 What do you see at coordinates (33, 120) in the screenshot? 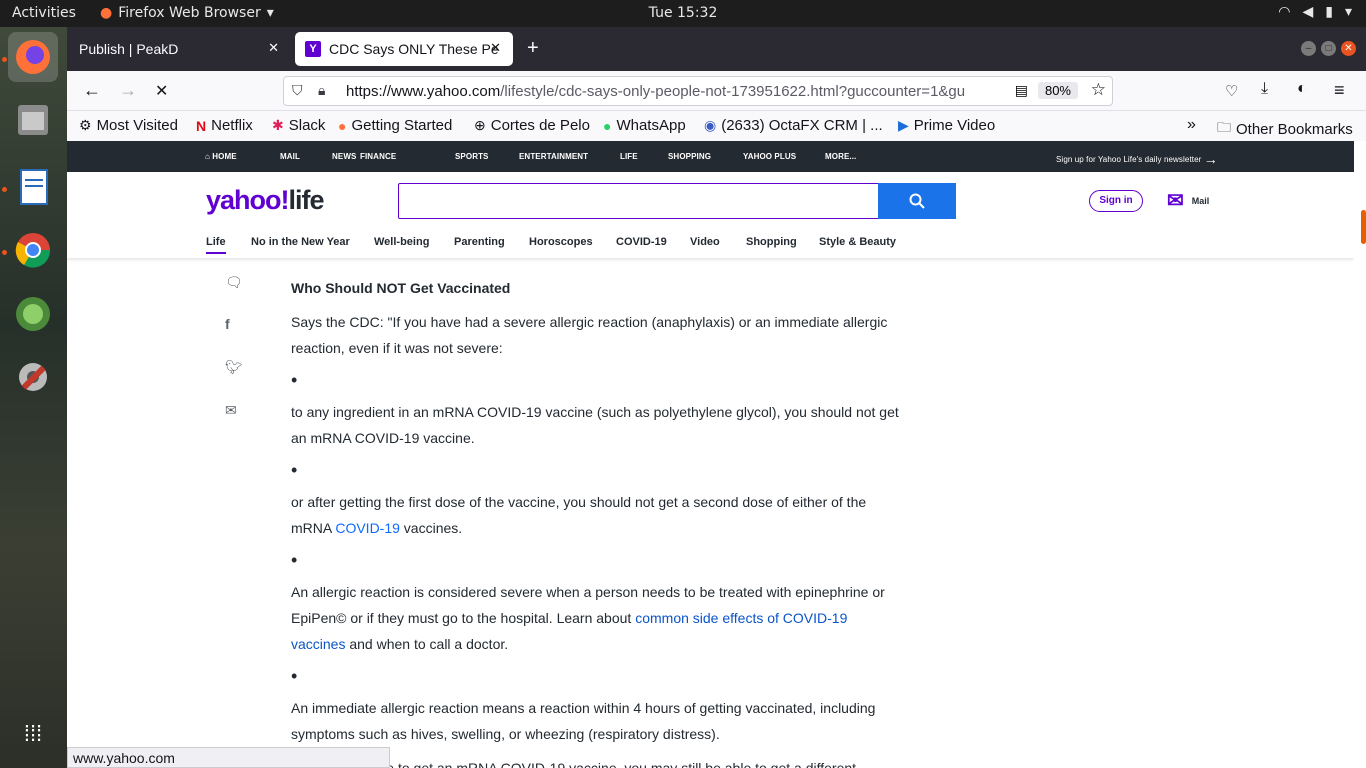
I see `files-icon` at bounding box center [33, 120].